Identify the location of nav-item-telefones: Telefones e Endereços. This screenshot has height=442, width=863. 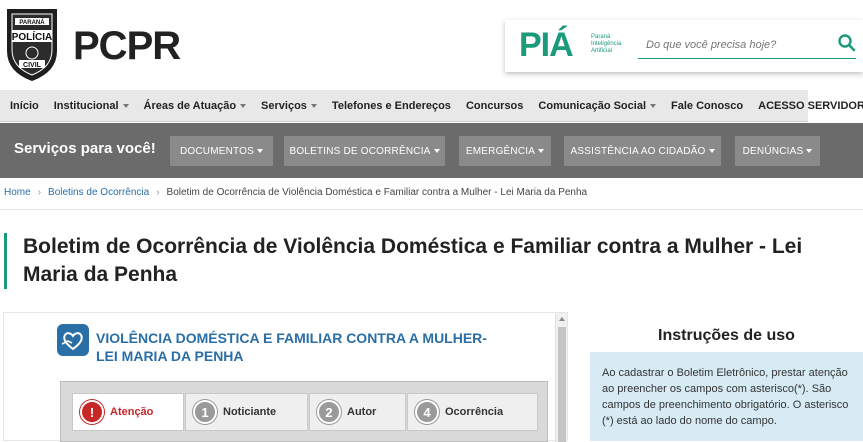
(391, 106).